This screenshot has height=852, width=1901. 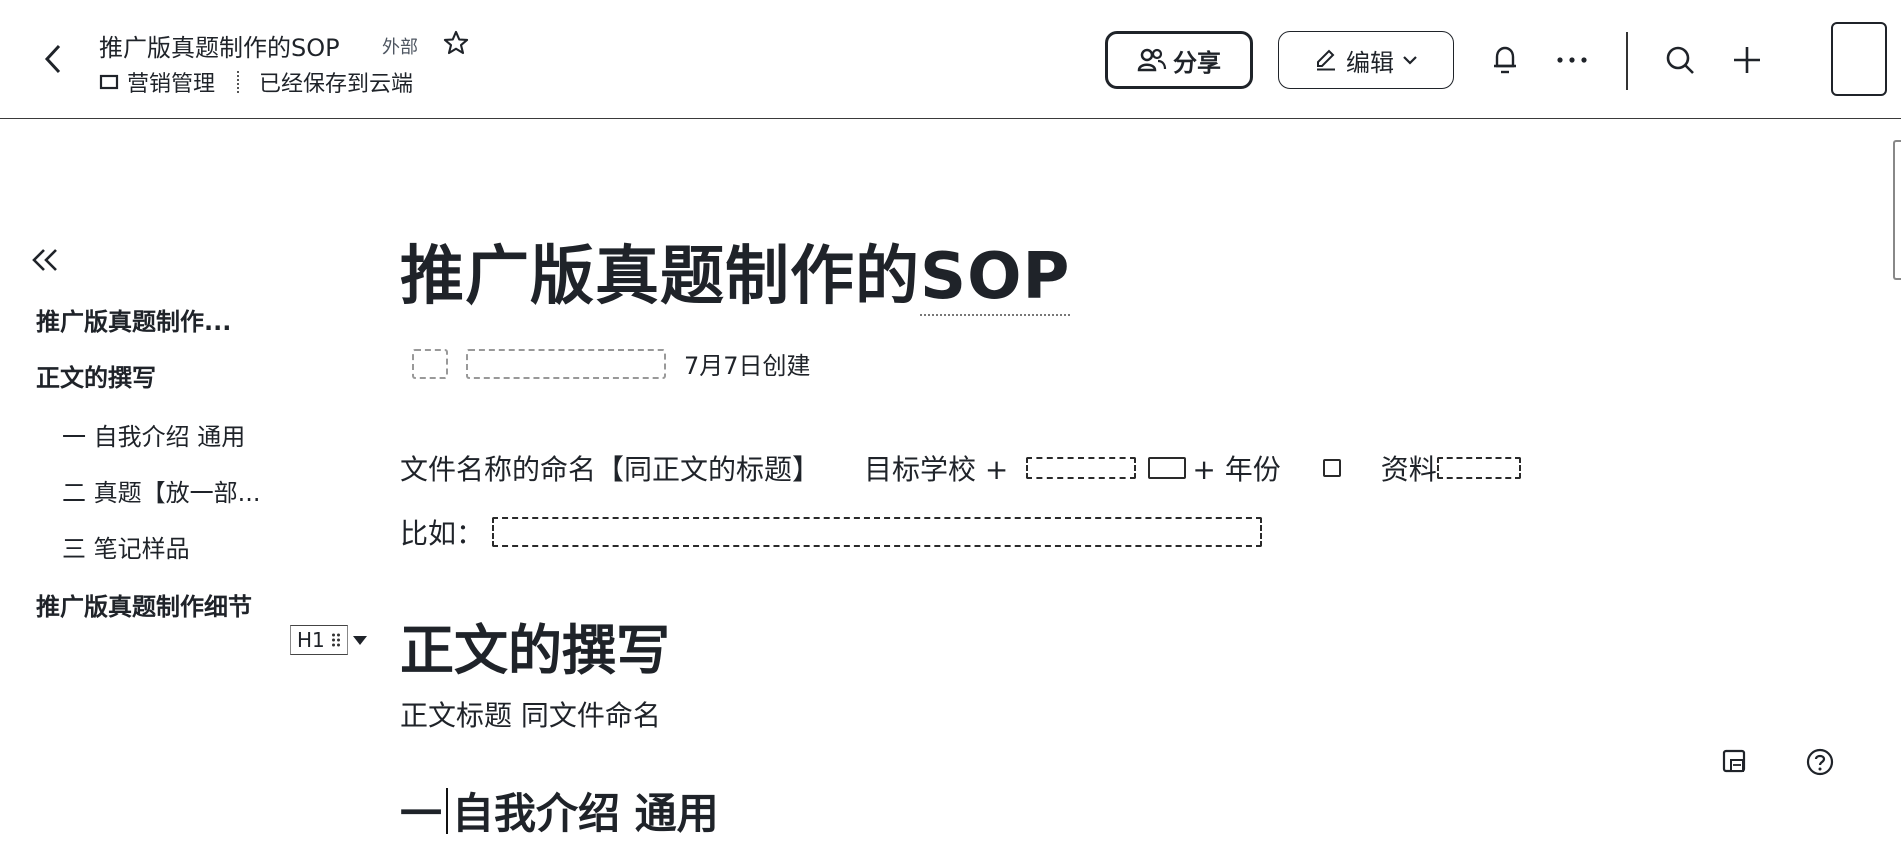 I want to click on bell-icon, so click(x=1505, y=60).